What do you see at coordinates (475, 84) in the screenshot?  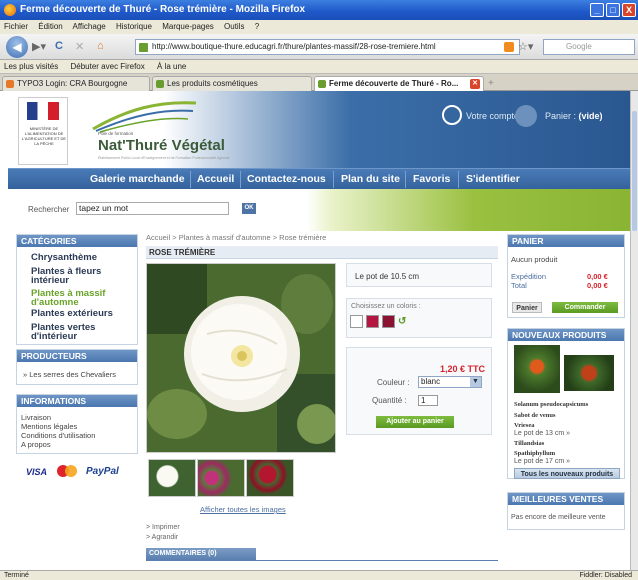 I see `tab-close-icon: ✕` at bounding box center [475, 84].